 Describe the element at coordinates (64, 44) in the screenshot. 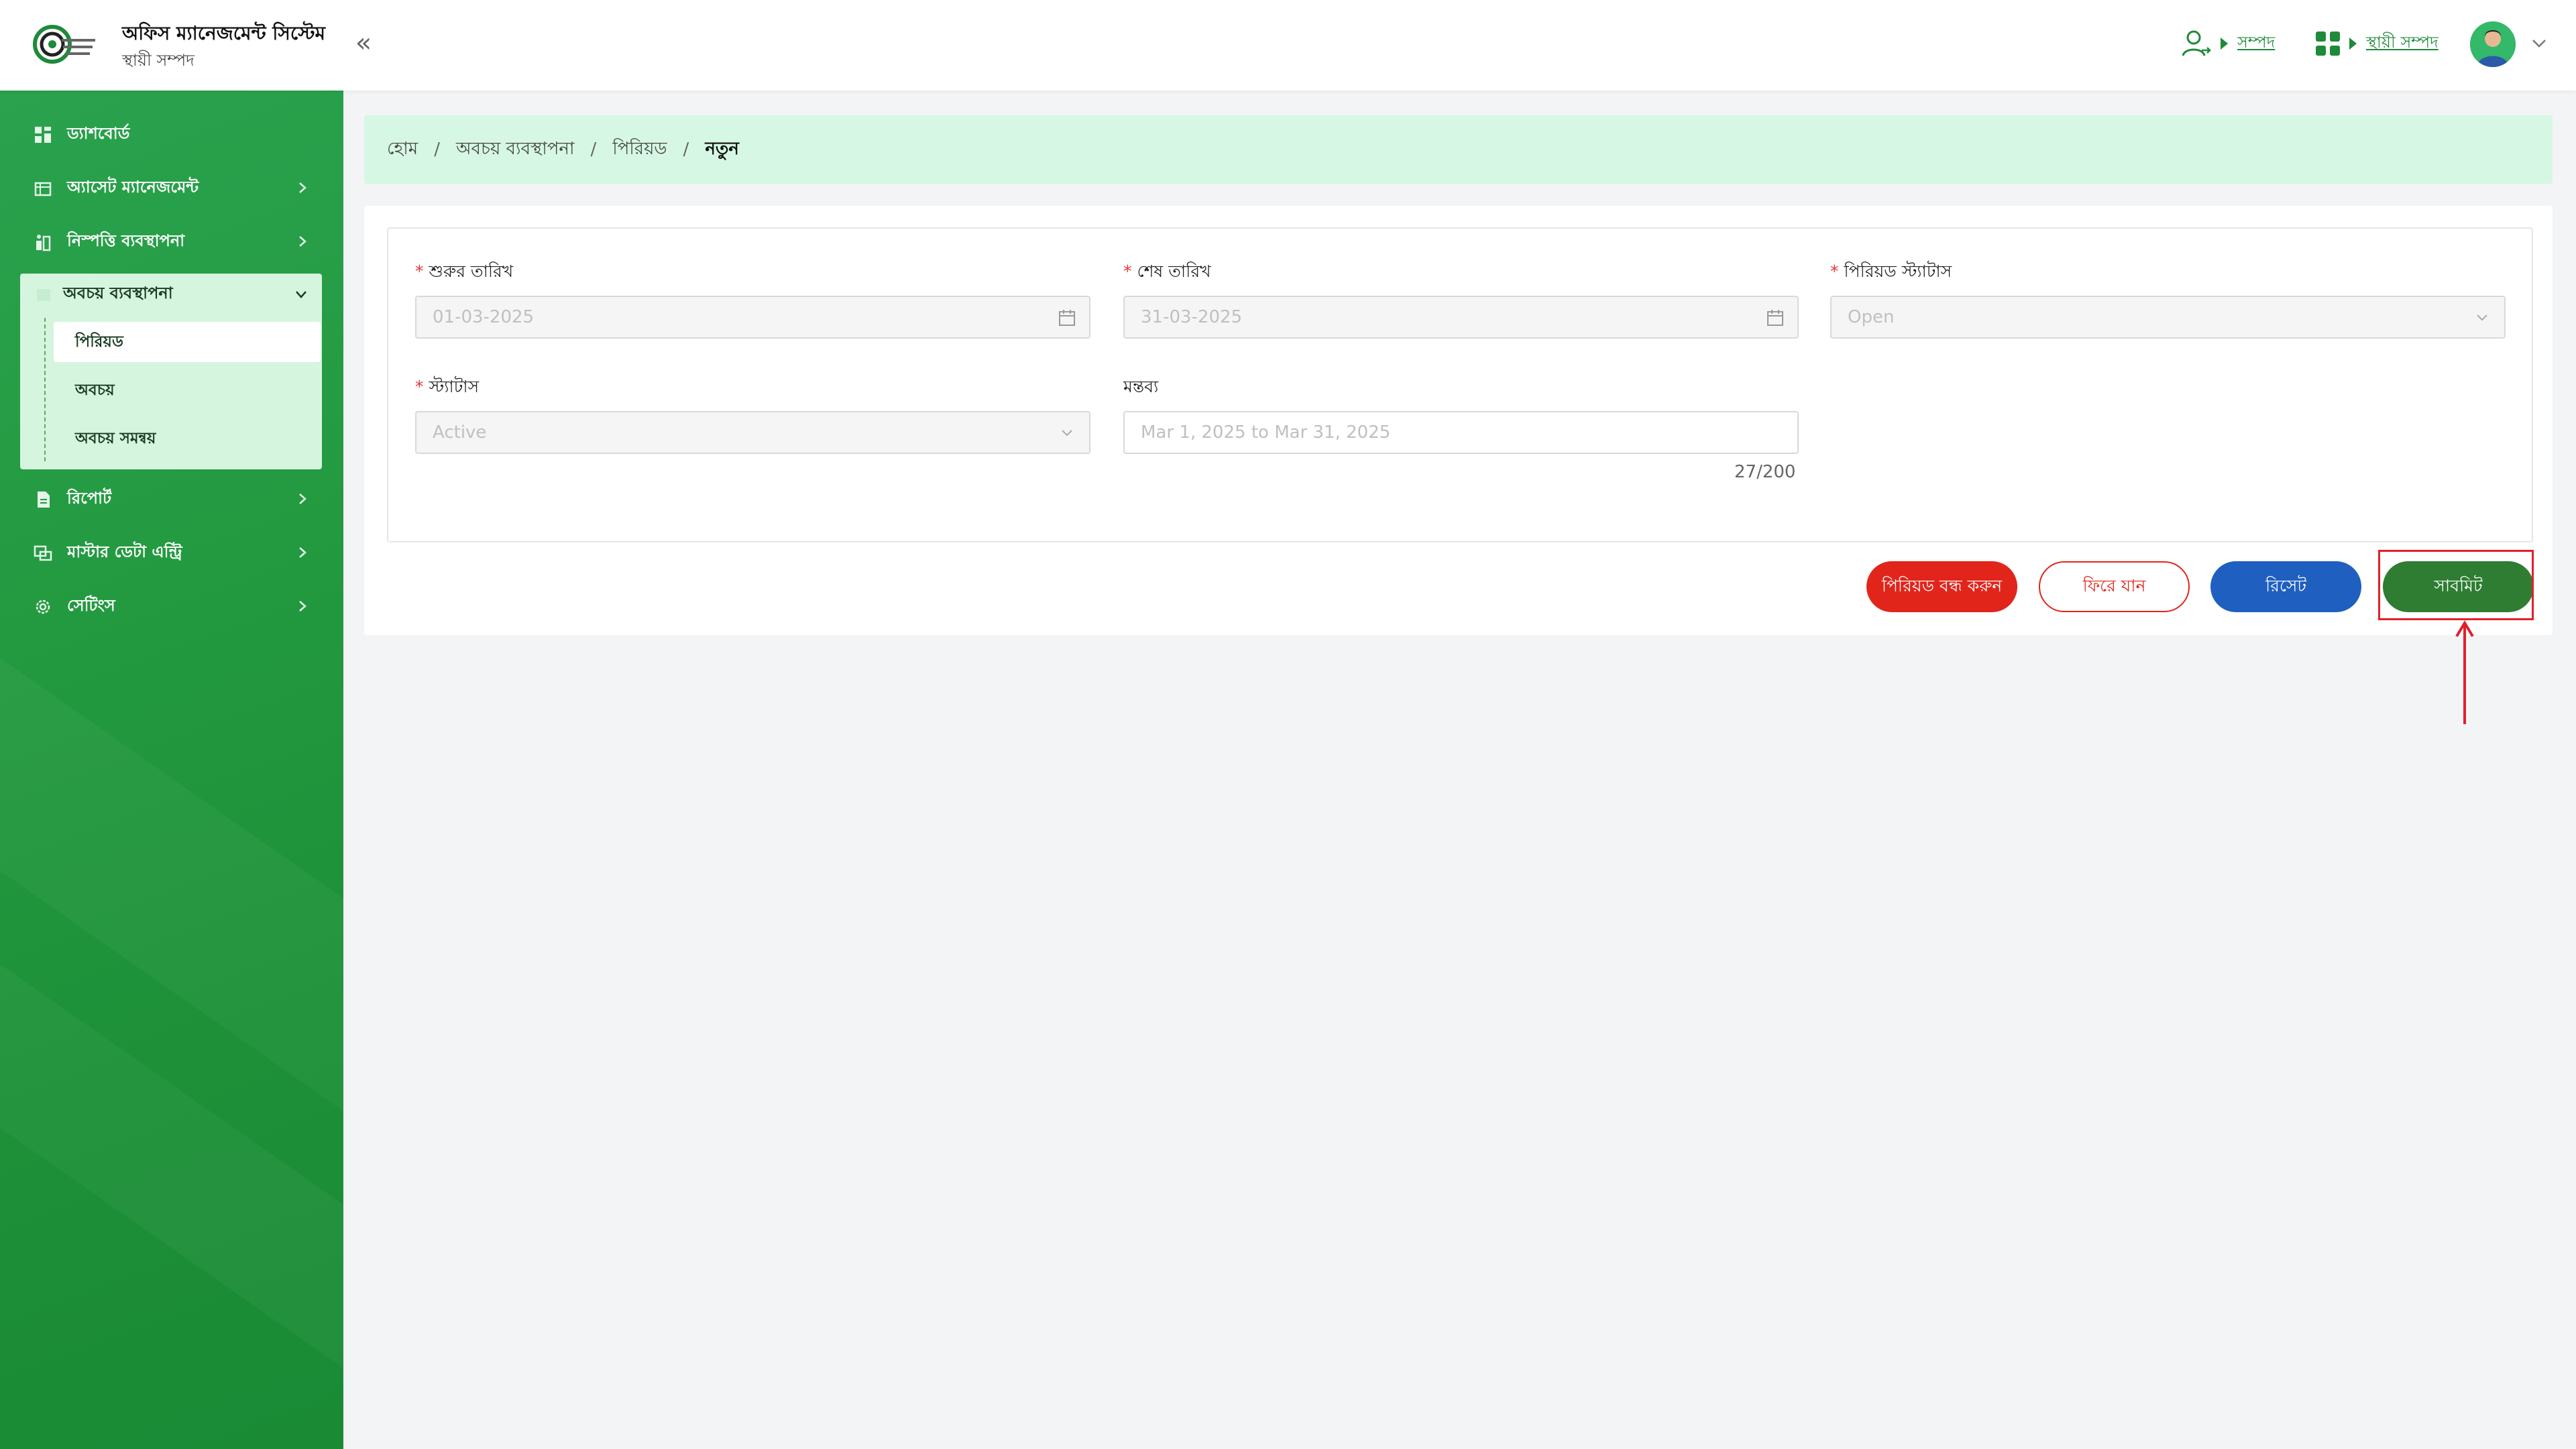

I see `logo-icon` at that location.